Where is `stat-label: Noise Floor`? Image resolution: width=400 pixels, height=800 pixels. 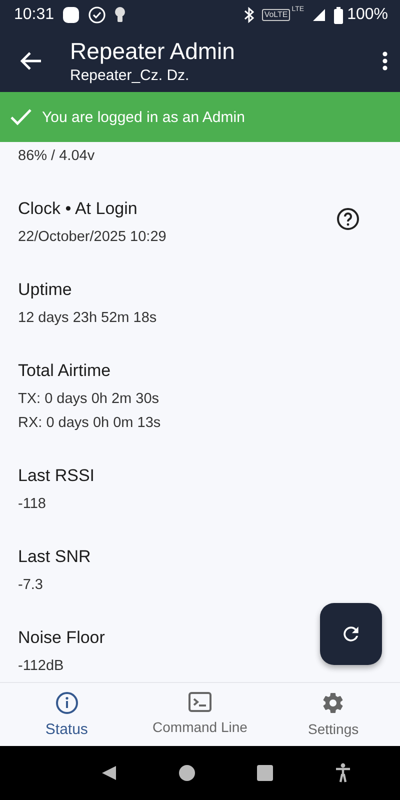 stat-label: Noise Floor is located at coordinates (61, 638).